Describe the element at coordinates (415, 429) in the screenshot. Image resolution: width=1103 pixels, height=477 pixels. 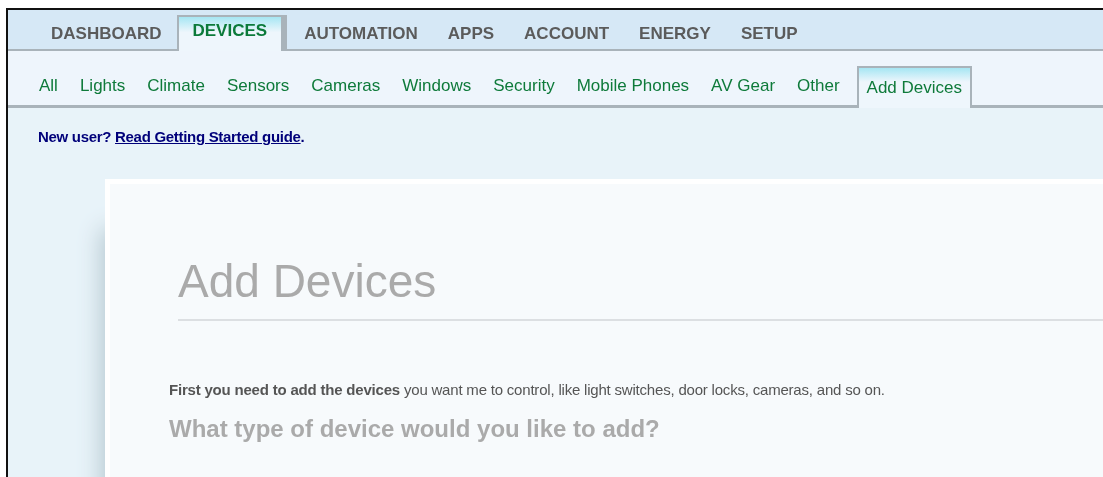
I see `question-heading: What type of device would you like to add?` at that location.